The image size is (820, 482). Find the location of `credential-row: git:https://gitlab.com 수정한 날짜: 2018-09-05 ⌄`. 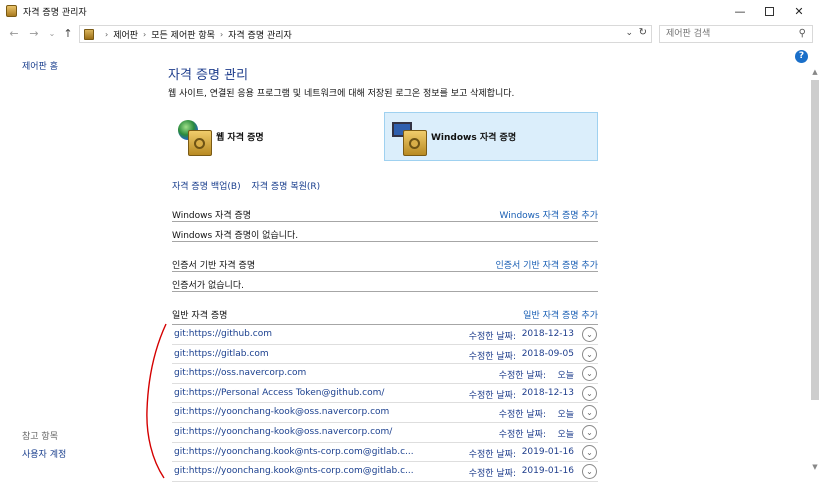

credential-row: git:https://gitlab.com 수정한 날짜: 2018-09-05 ⌄ is located at coordinates (385, 355).